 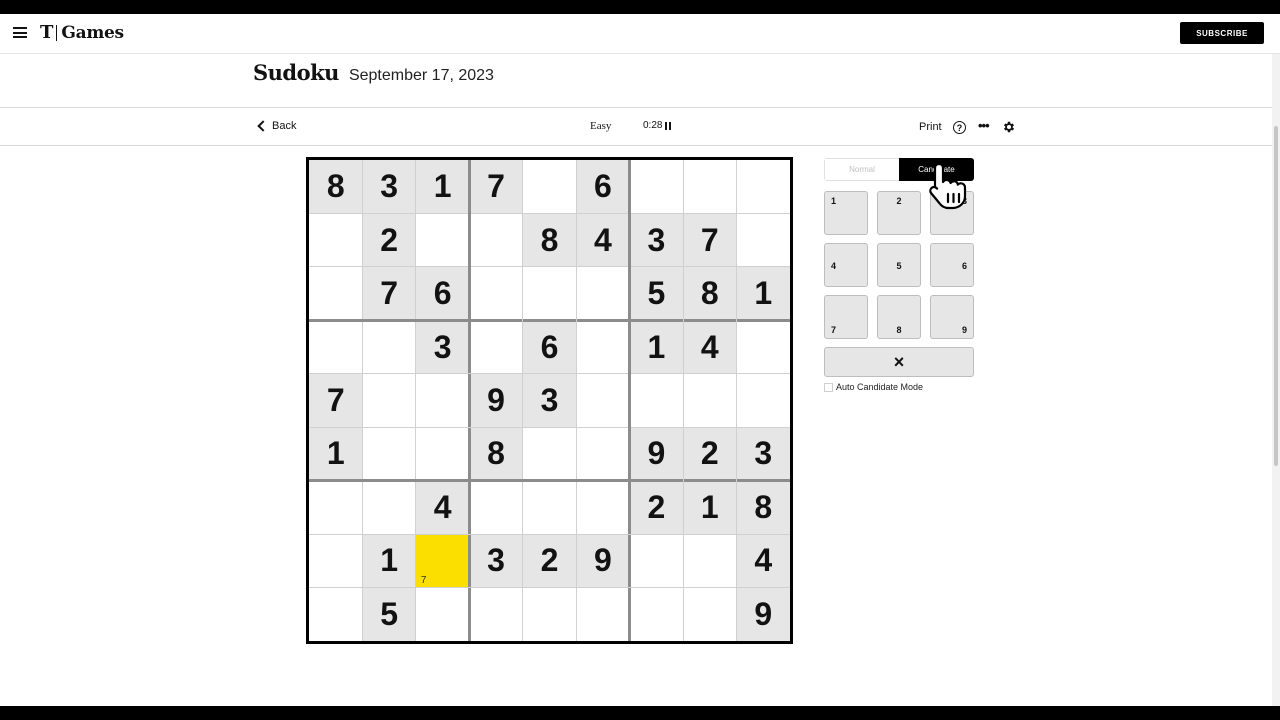 I want to click on scrollbar-thumb, so click(x=1276, y=296).